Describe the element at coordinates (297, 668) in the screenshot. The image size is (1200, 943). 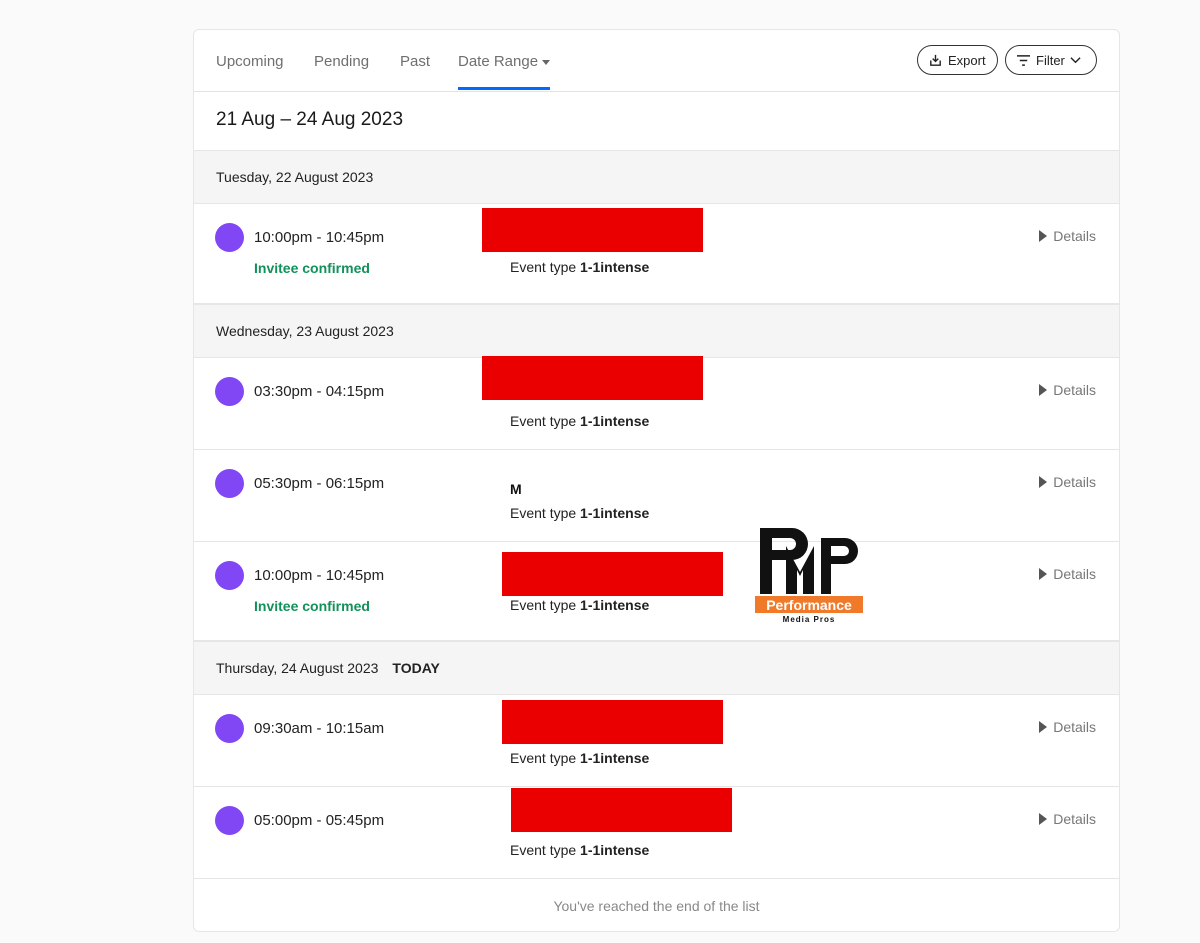
I see `day-label: Thursday, 24 August 2023` at that location.